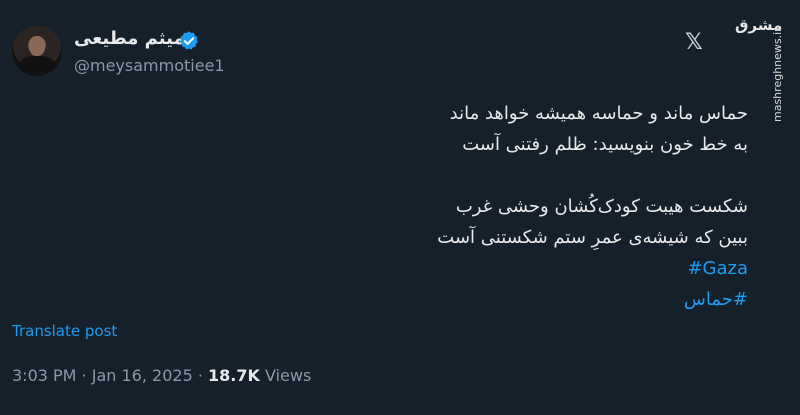 Image resolution: width=800 pixels, height=415 pixels. I want to click on post-date: Jan 16, 2025, so click(142, 375).